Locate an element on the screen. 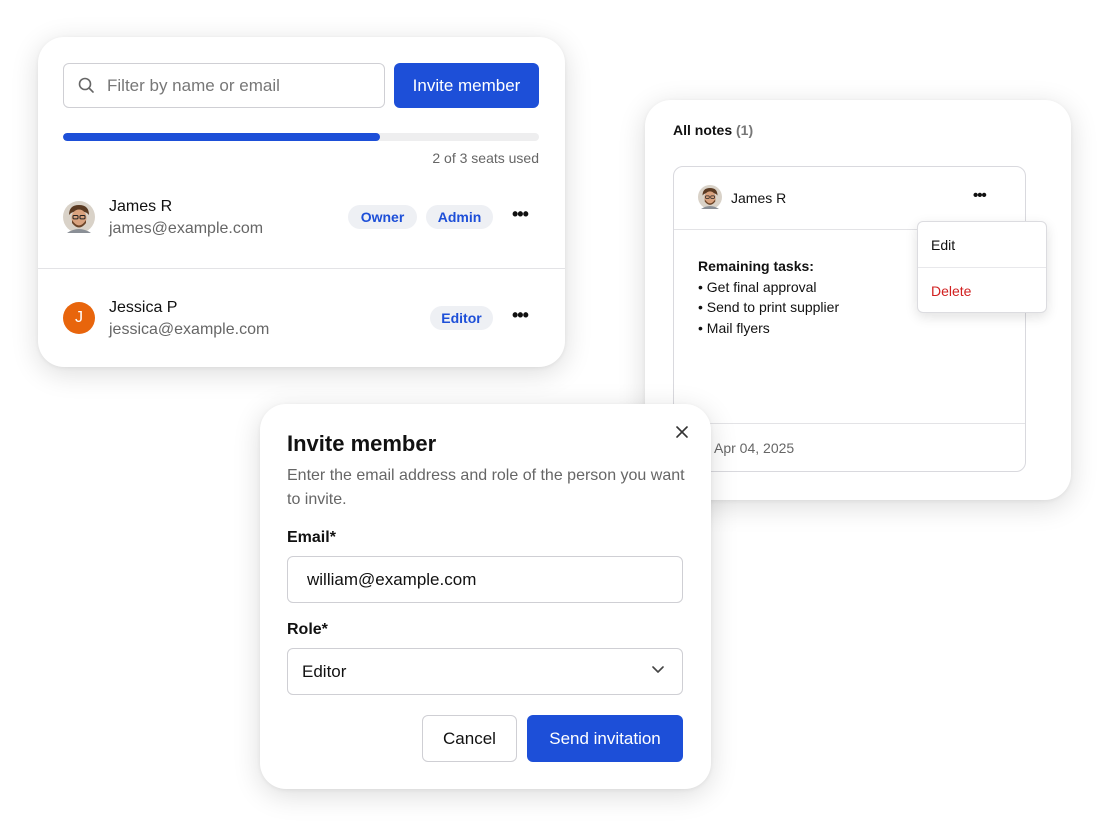 The width and height of the screenshot is (1109, 827). member-email: jessica@example.com is located at coordinates (189, 329).